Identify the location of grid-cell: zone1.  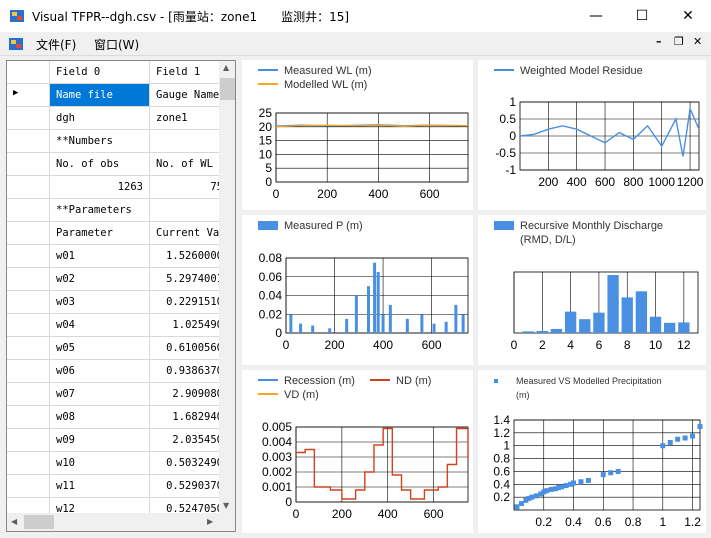
(184, 118).